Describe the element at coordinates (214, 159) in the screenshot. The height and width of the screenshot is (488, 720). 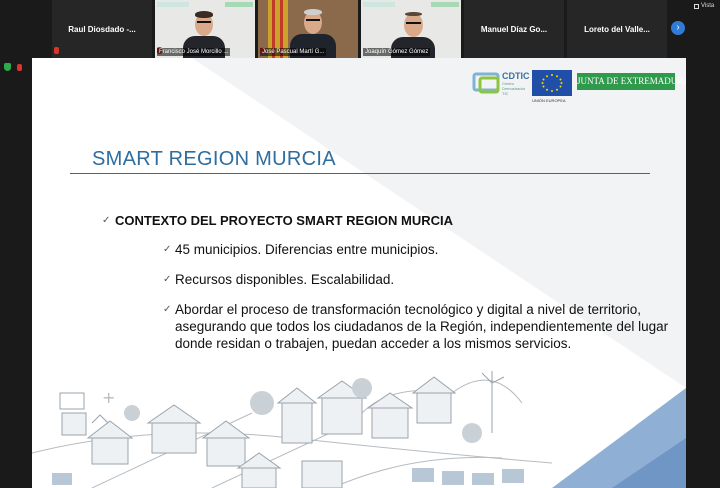
I see `slide-title: SMART REGION MURCIA` at that location.